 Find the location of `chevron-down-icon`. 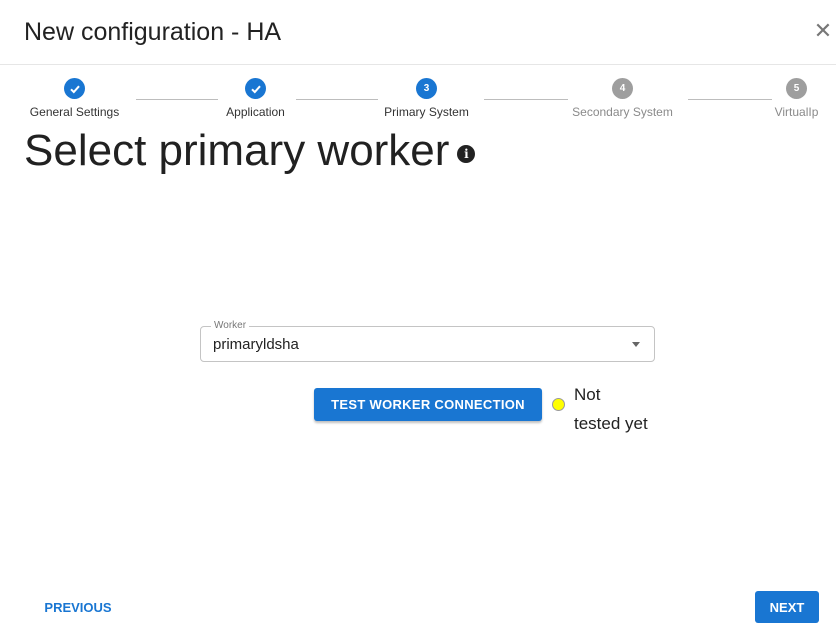

chevron-down-icon is located at coordinates (636, 344).